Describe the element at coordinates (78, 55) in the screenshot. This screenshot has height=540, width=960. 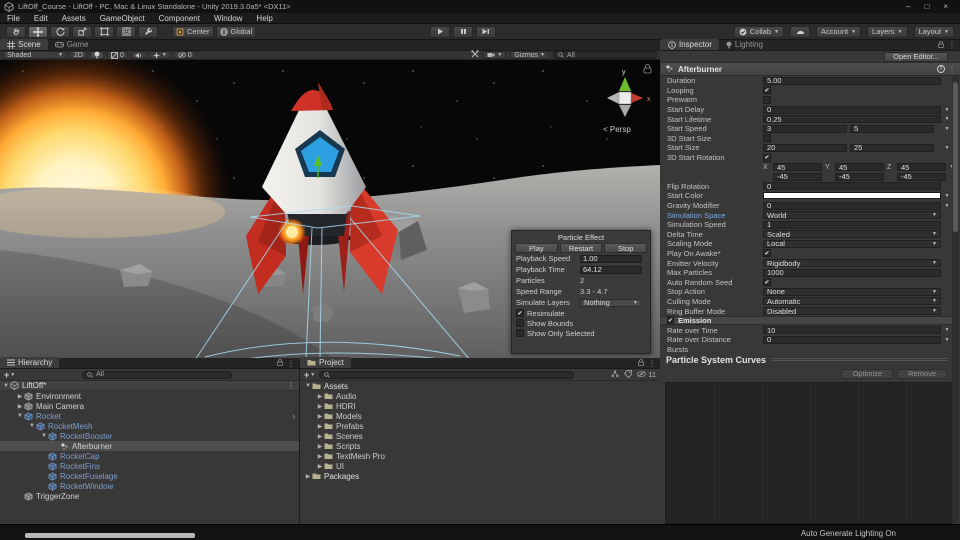
I see `2d-toggle: 2D` at that location.